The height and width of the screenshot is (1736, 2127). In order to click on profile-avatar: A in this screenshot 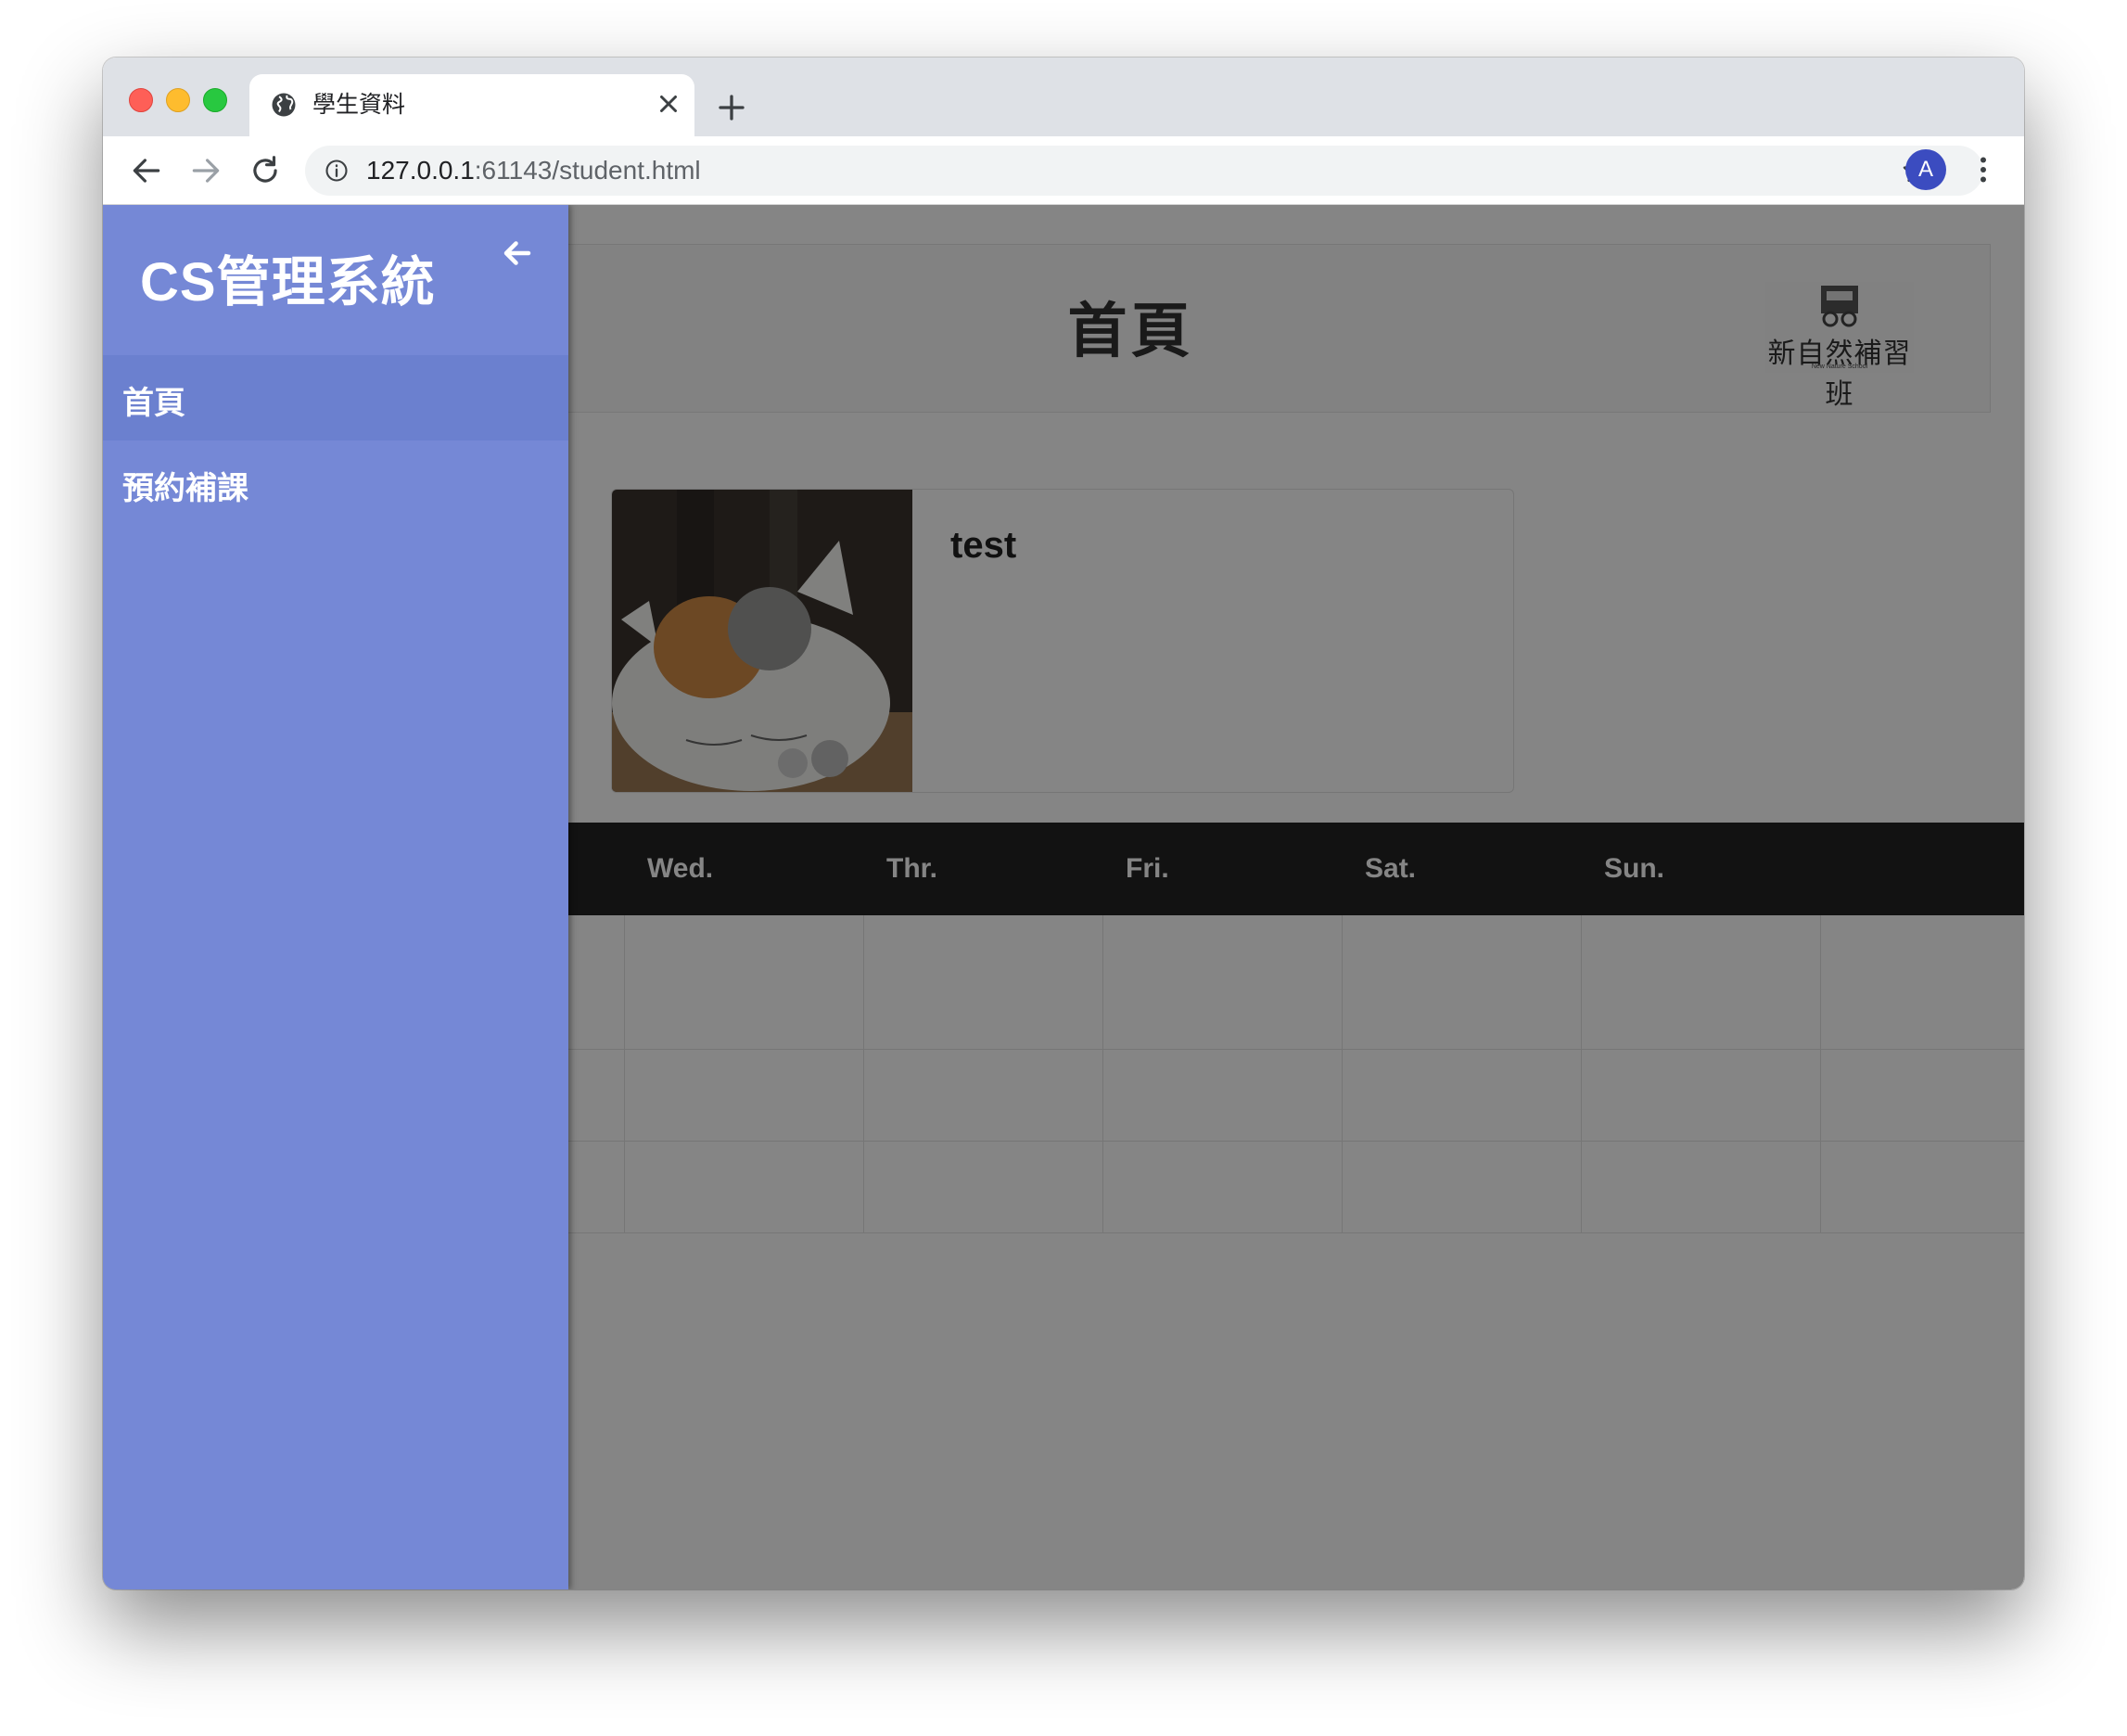, I will do `click(1926, 169)`.